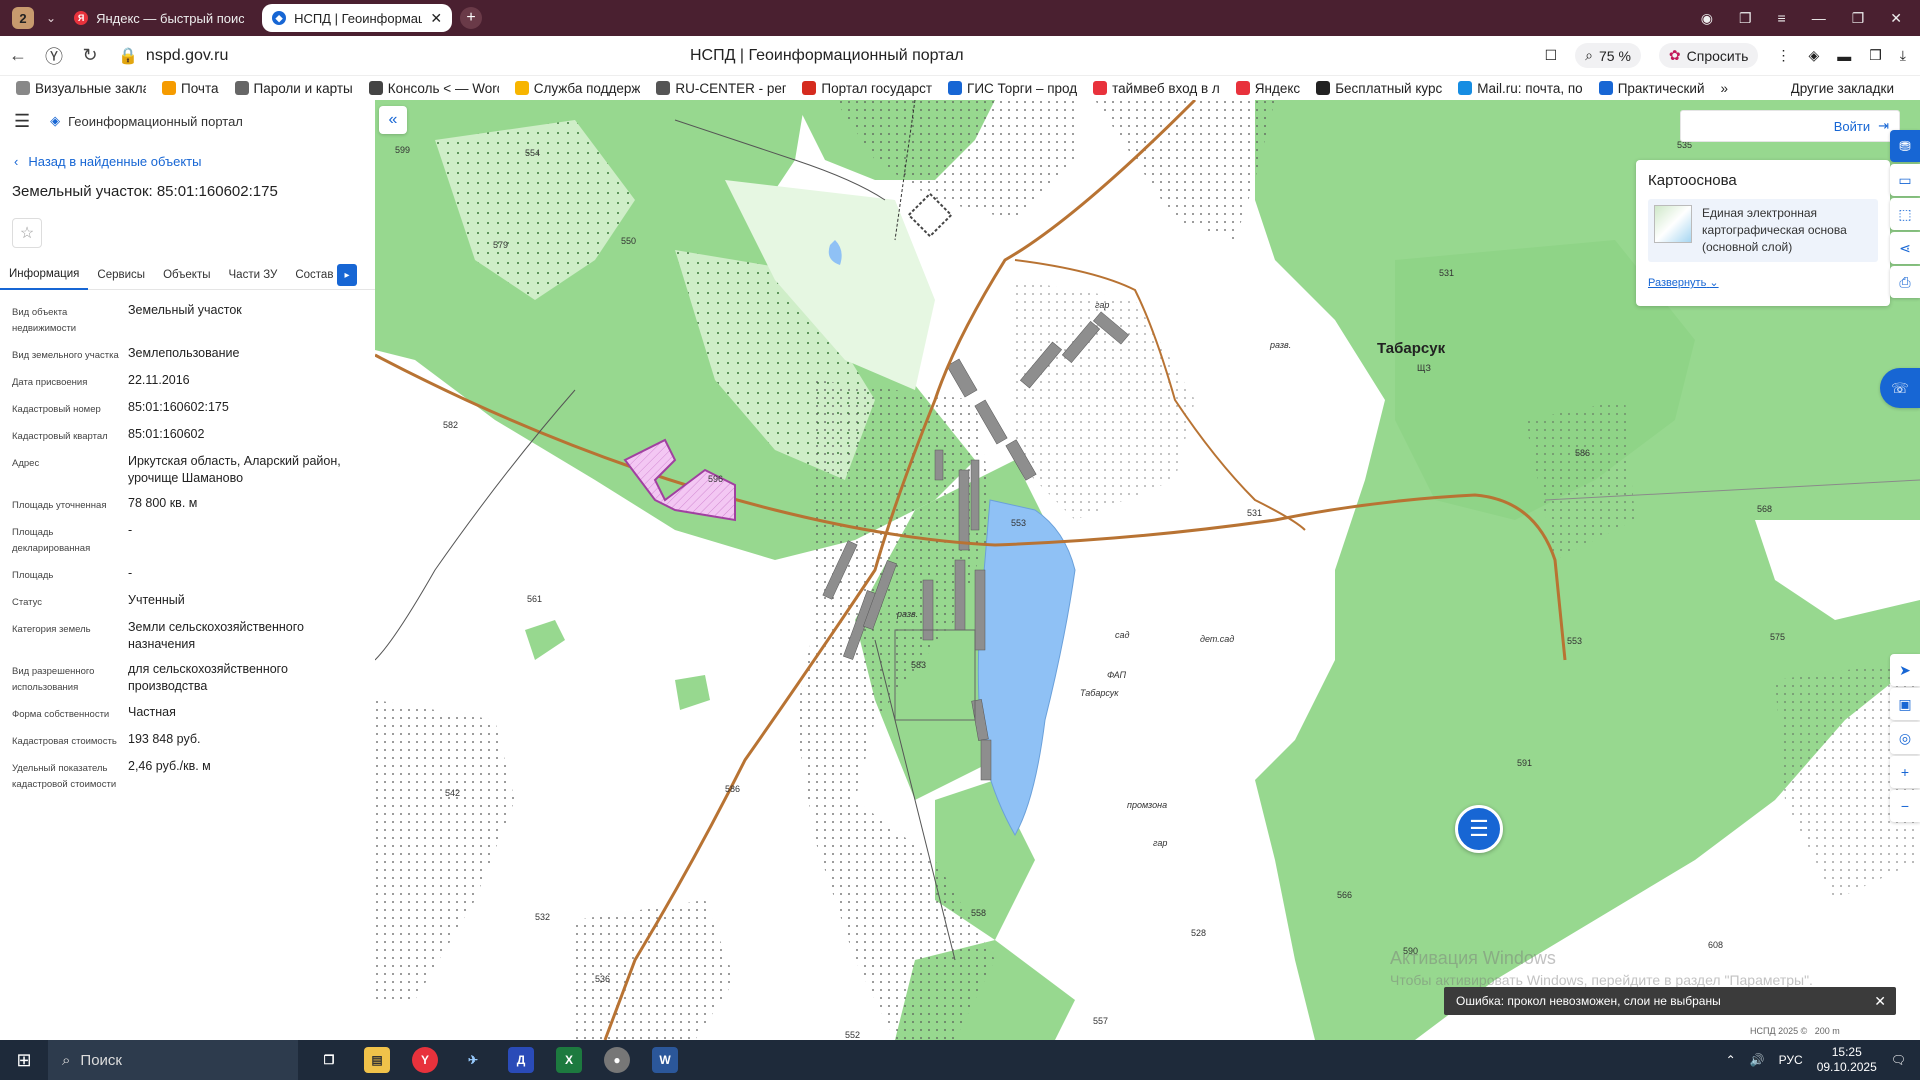 The image size is (1920, 1080). Describe the element at coordinates (1898, 1060) in the screenshot. I see `notifications-icon: 🗨` at that location.